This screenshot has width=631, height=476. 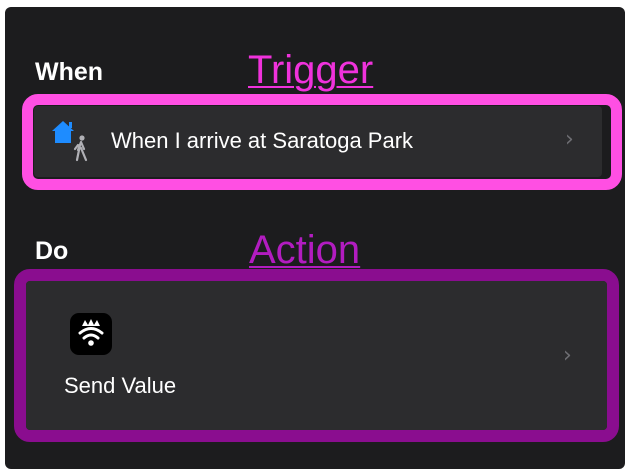 I want to click on action-annotation: Action, so click(x=305, y=250).